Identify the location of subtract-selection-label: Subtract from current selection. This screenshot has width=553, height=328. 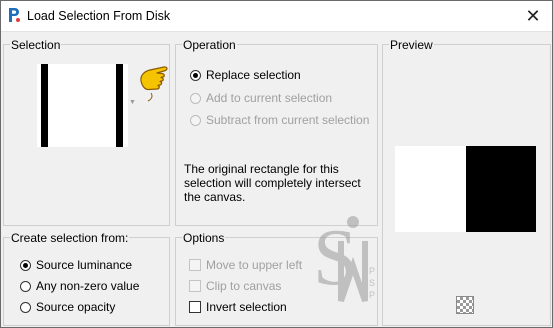
(288, 120).